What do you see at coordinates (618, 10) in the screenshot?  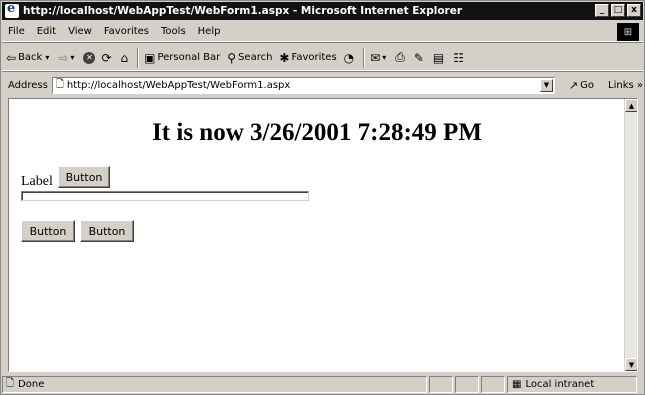 I see `maximize-button: □` at bounding box center [618, 10].